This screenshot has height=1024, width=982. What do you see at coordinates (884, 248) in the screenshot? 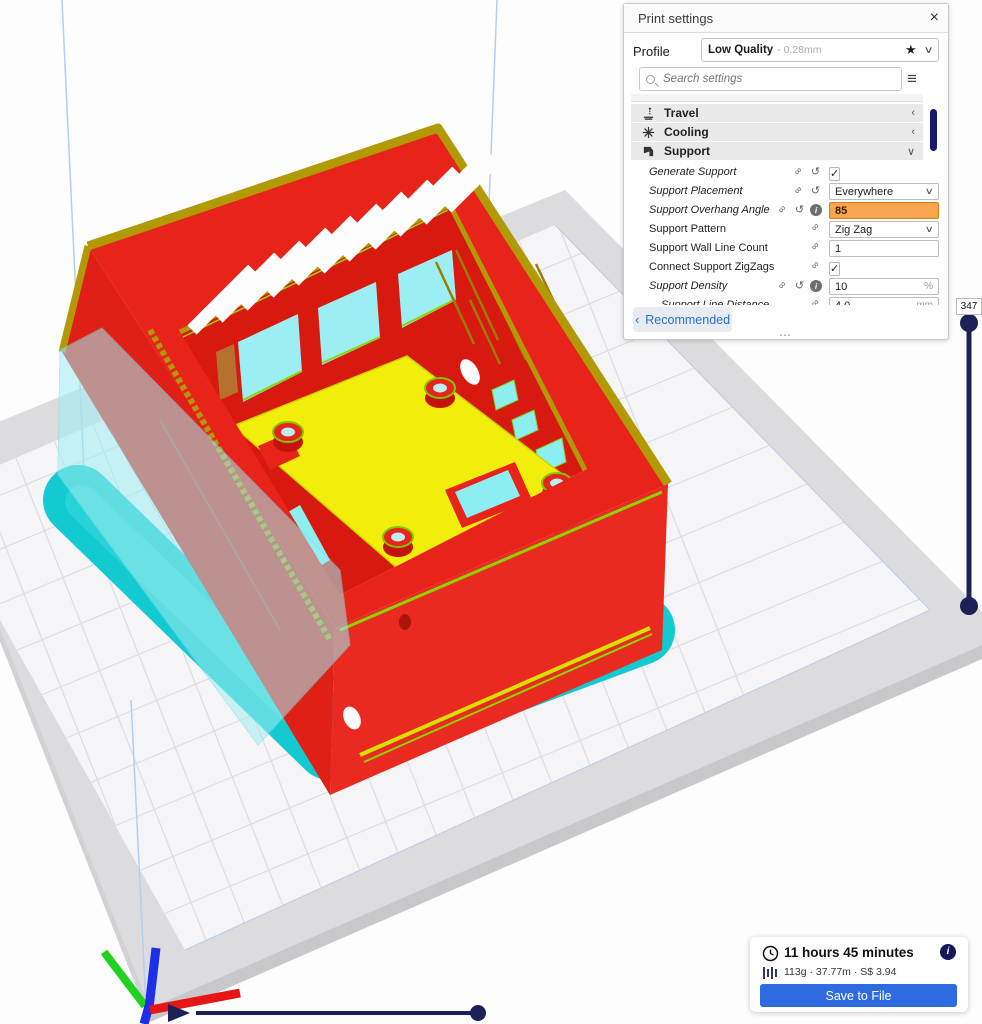
I see `support-wall-line-count-input: 1` at bounding box center [884, 248].